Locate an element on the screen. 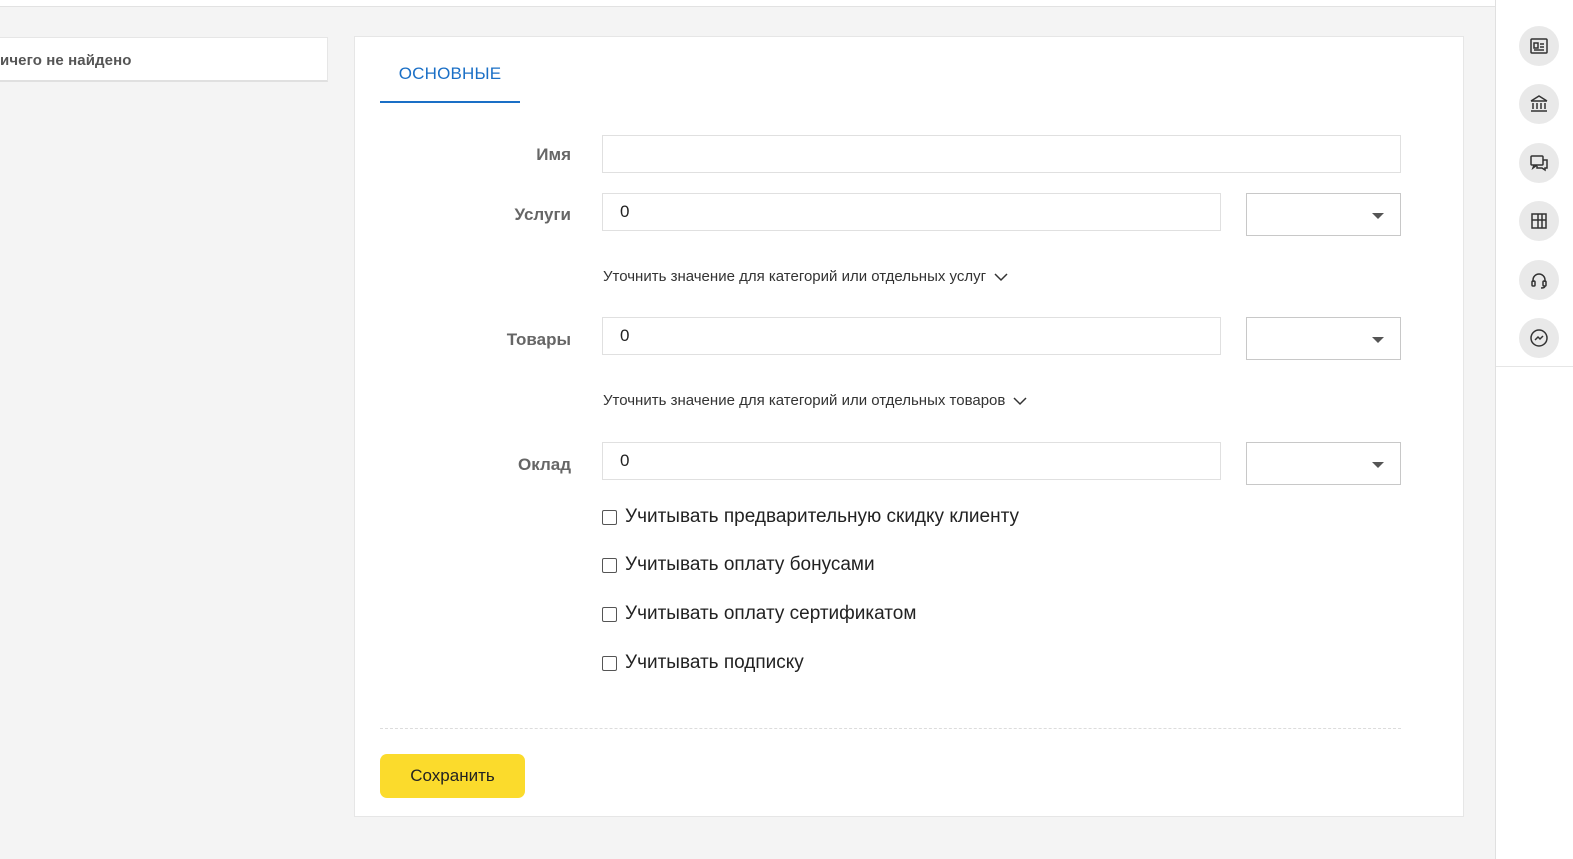  checkbox-label: Учитывать подписку is located at coordinates (714, 662).